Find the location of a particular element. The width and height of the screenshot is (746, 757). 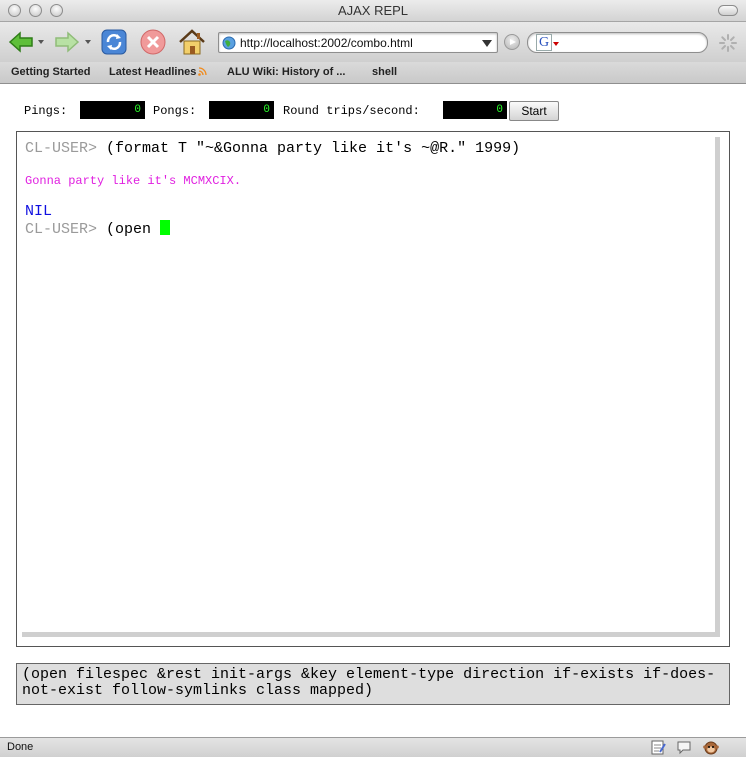

navigation-toolbar: http://localhost:2002/combo.html G is located at coordinates (373, 42).